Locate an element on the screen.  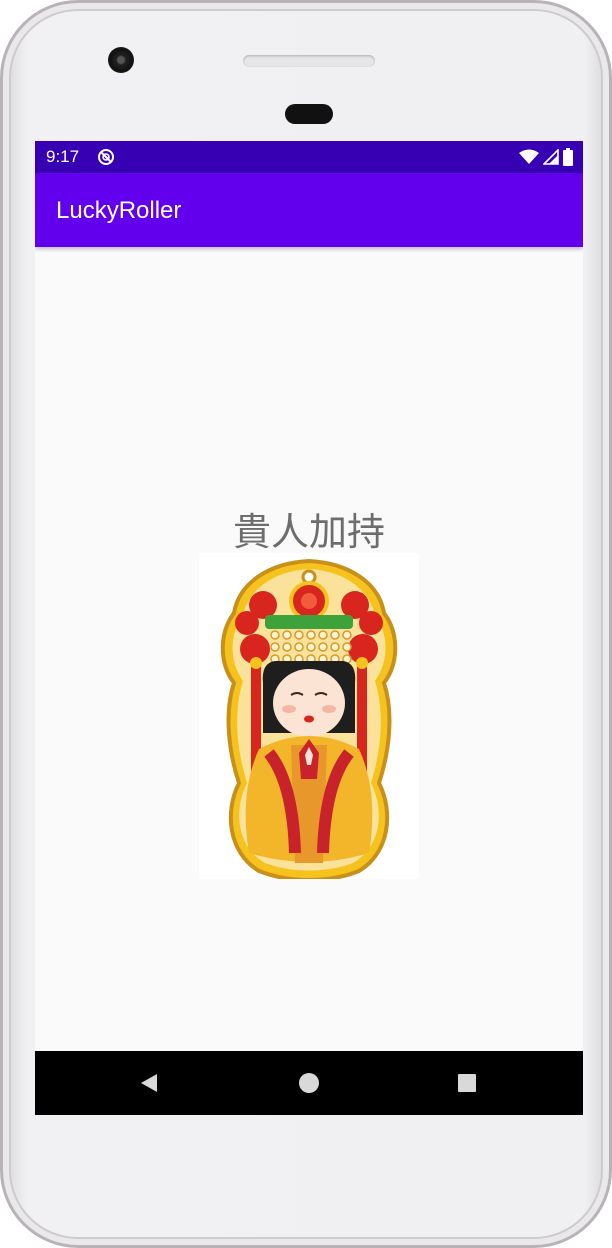
battery-icon is located at coordinates (568, 157).